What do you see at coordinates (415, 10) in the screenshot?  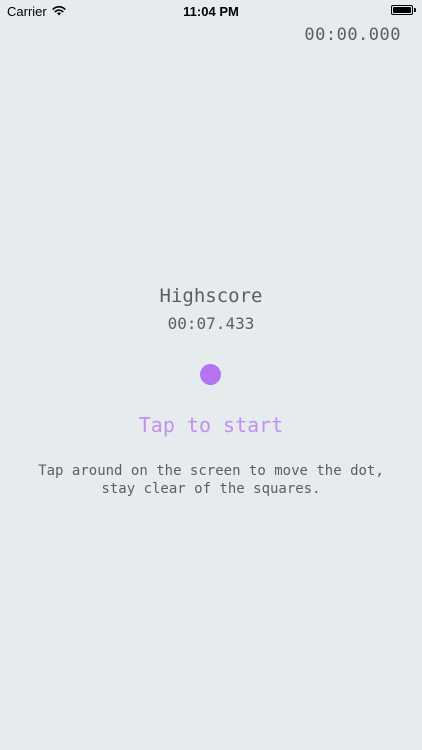 I see `battery-cap` at bounding box center [415, 10].